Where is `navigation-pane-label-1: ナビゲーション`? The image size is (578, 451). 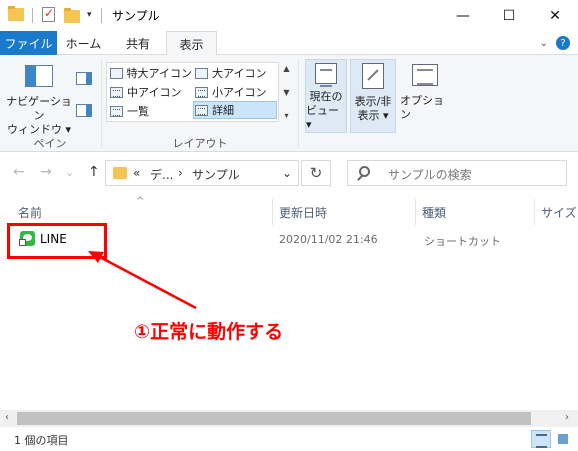
navigation-pane-label-1: ナビゲーション is located at coordinates (39, 108).